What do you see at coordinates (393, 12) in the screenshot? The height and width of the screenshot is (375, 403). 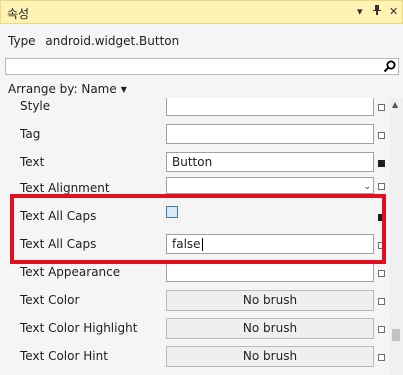 I see `close-icon: ✕` at bounding box center [393, 12].